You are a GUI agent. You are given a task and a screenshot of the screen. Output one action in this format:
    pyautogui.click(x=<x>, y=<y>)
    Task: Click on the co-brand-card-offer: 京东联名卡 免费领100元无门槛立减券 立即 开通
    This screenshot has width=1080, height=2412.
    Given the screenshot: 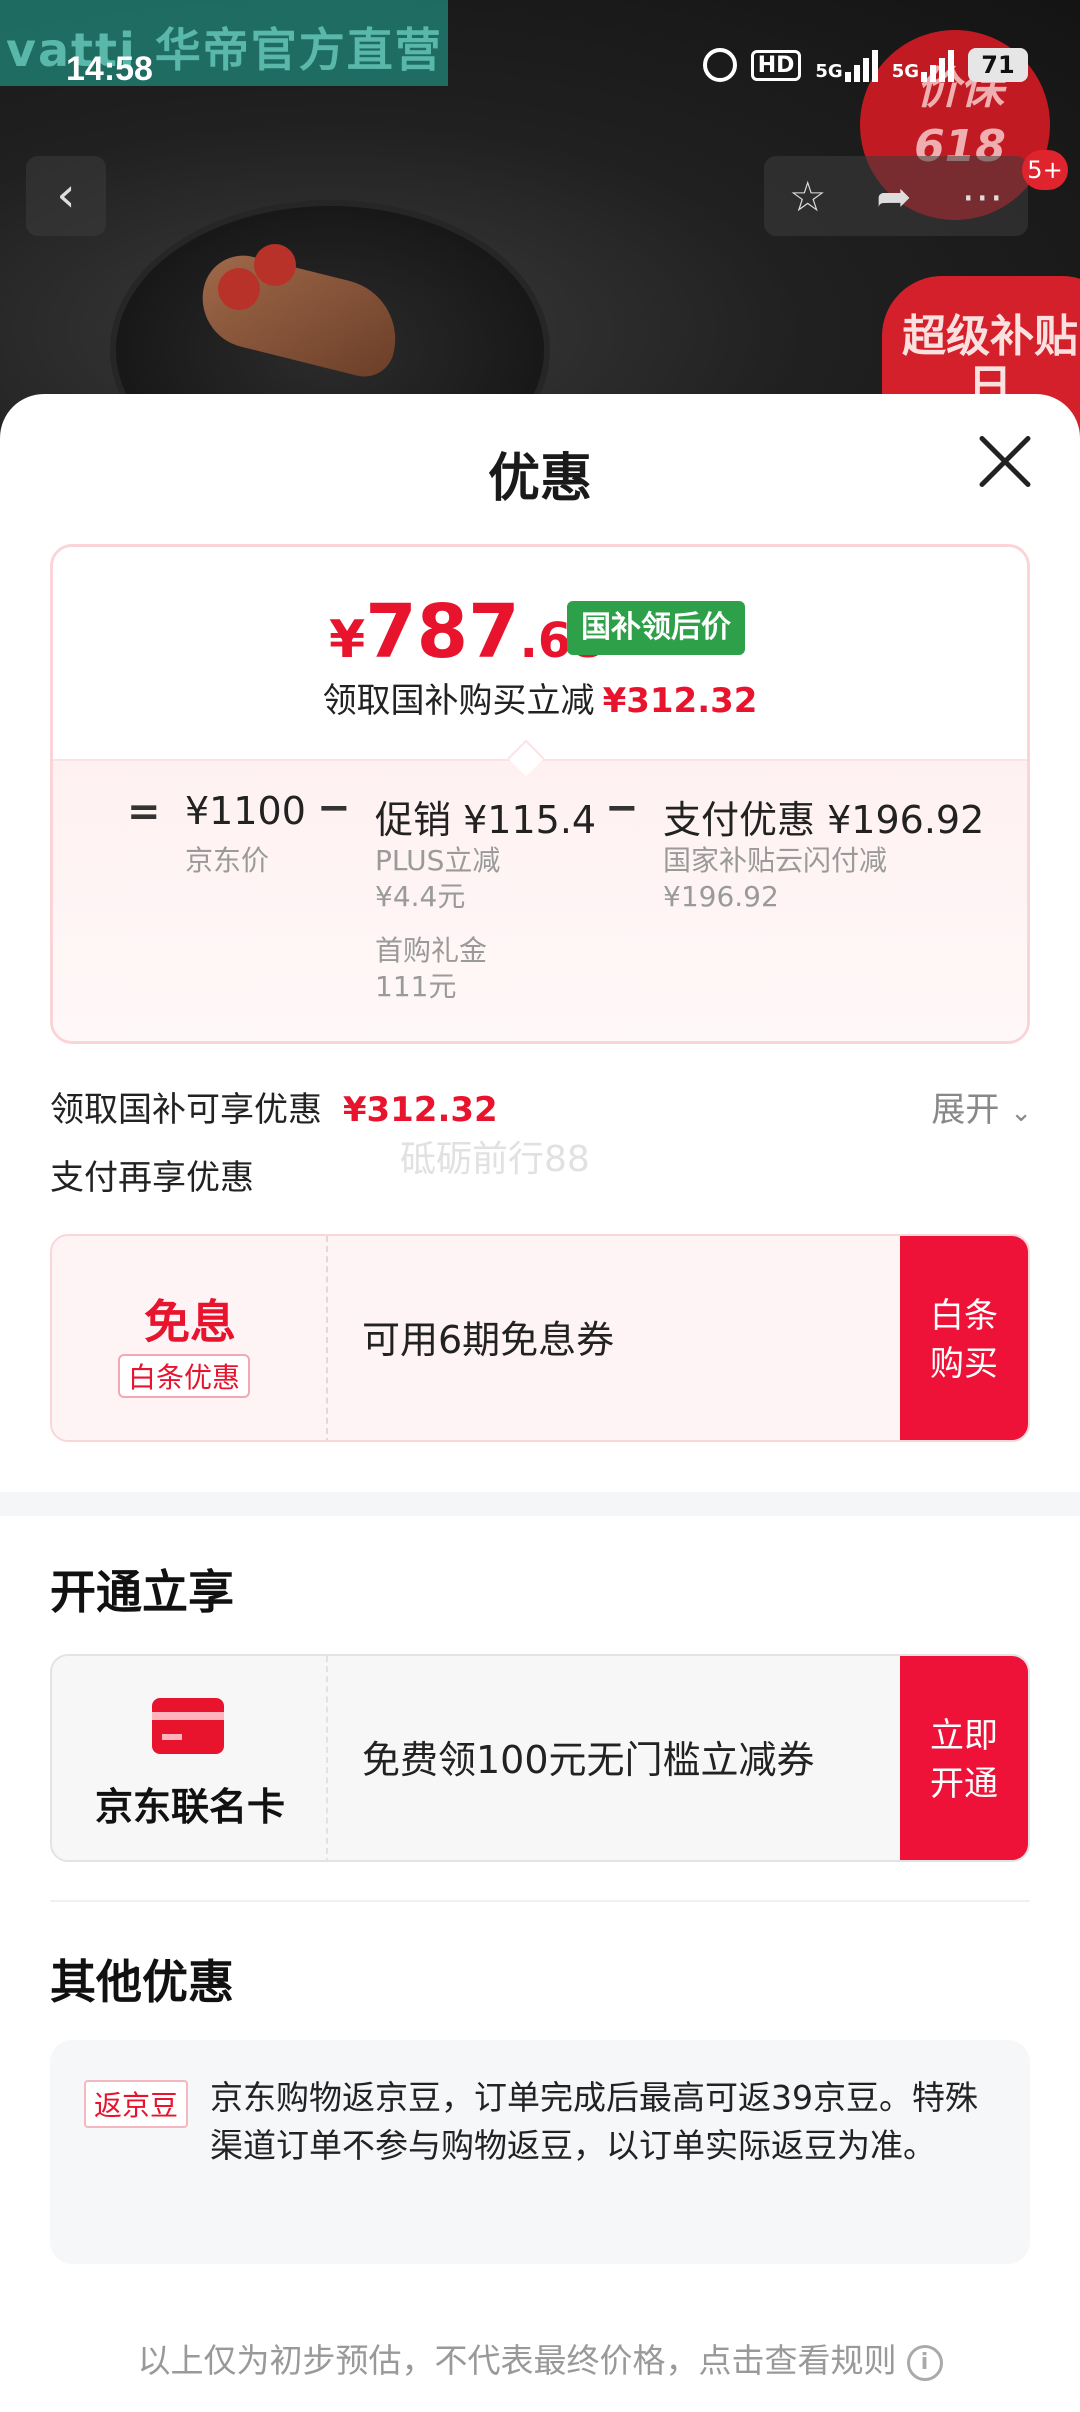 What is the action you would take?
    pyautogui.click(x=540, y=1758)
    